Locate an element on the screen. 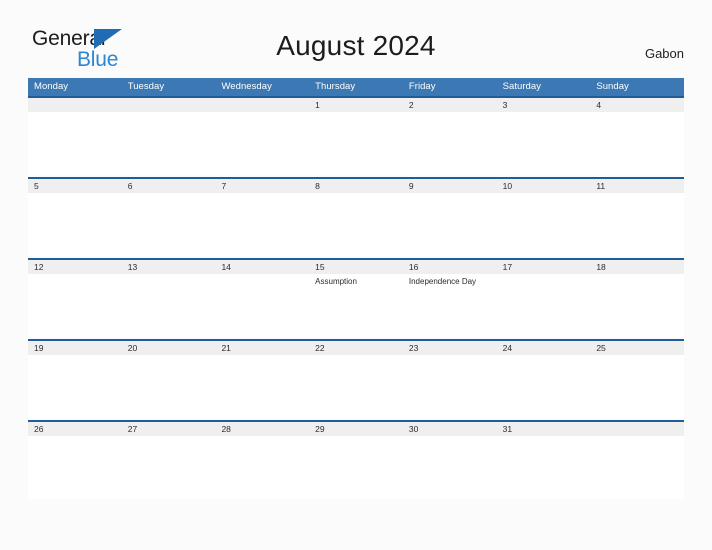 The image size is (712, 550). country-label: Gabon is located at coordinates (664, 53).